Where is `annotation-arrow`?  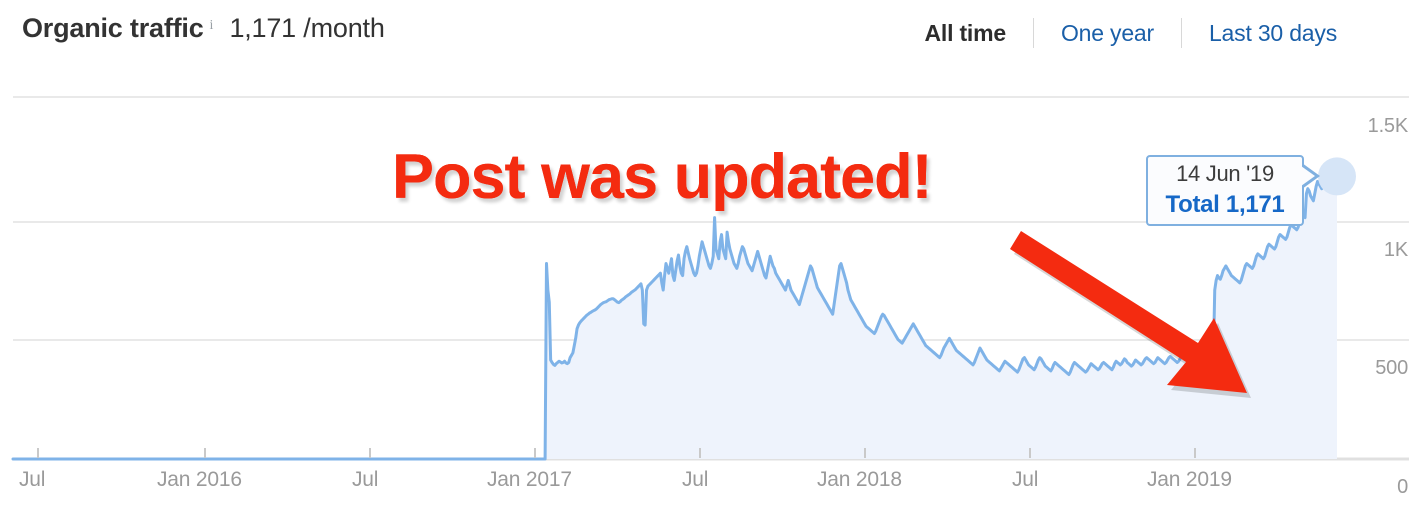
annotation-arrow is located at coordinates (1128, 312).